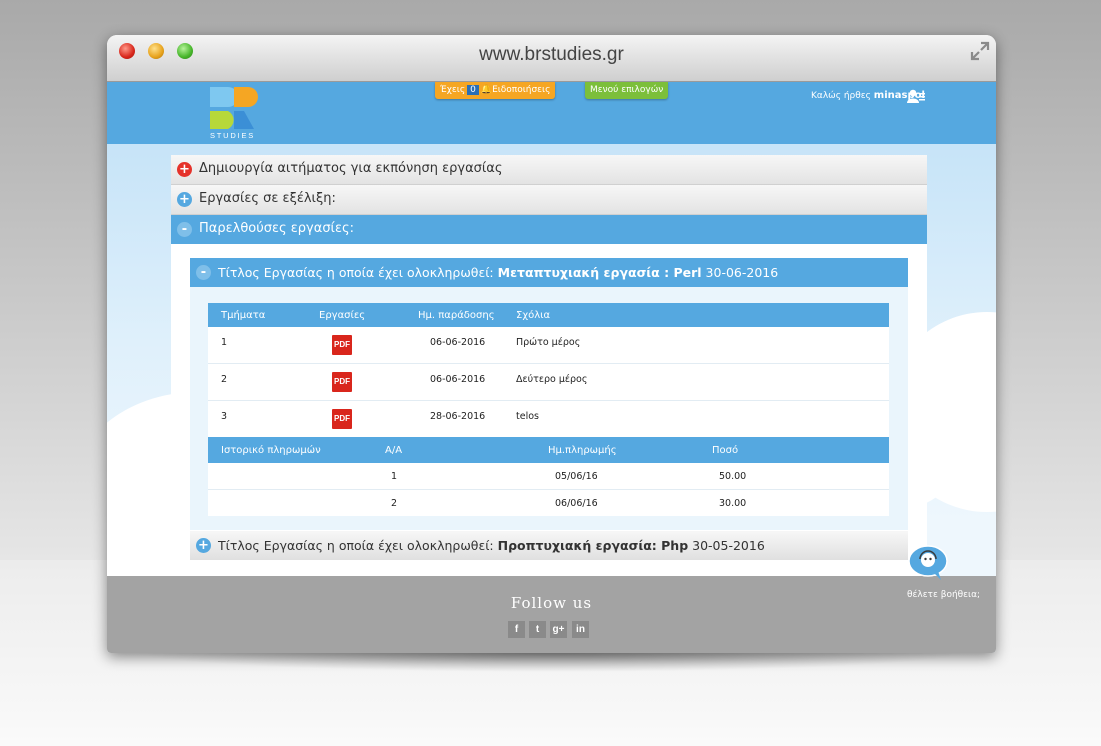 The width and height of the screenshot is (1101, 746). What do you see at coordinates (725, 450) in the screenshot?
I see `col-amount: Ποσό` at bounding box center [725, 450].